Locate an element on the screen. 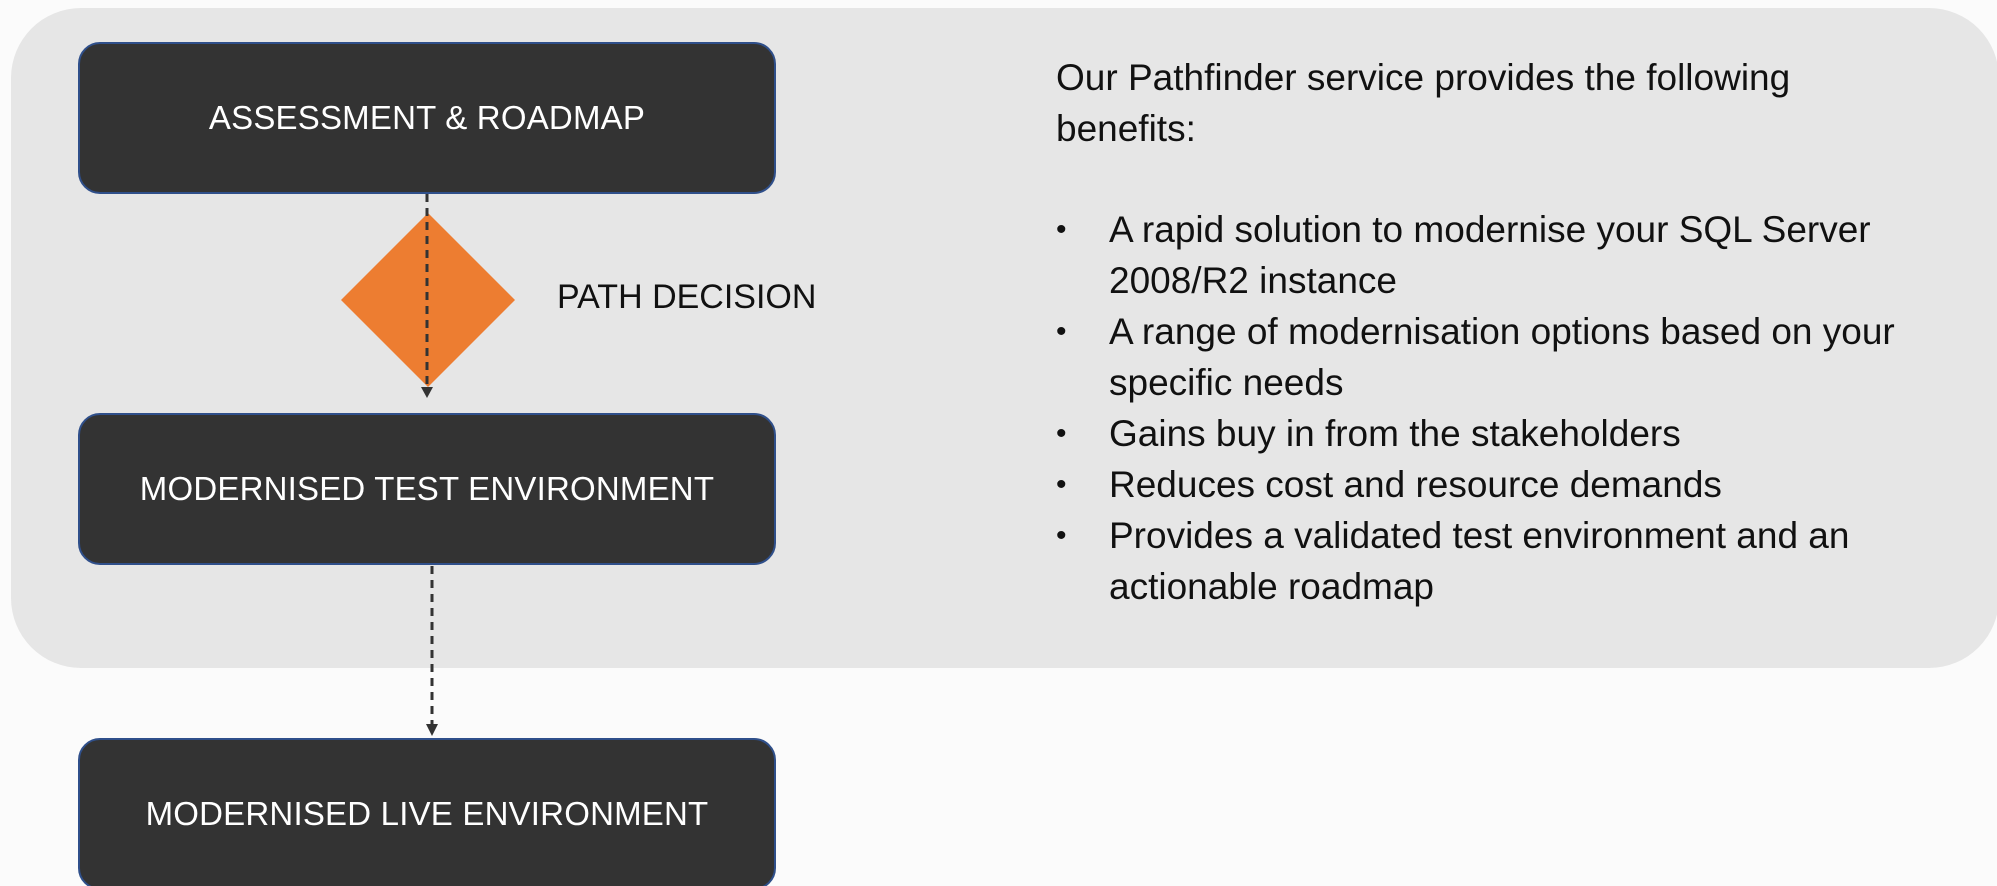  benefit-item: • Gains buy in from the stakeholders is located at coordinates (1486, 433).